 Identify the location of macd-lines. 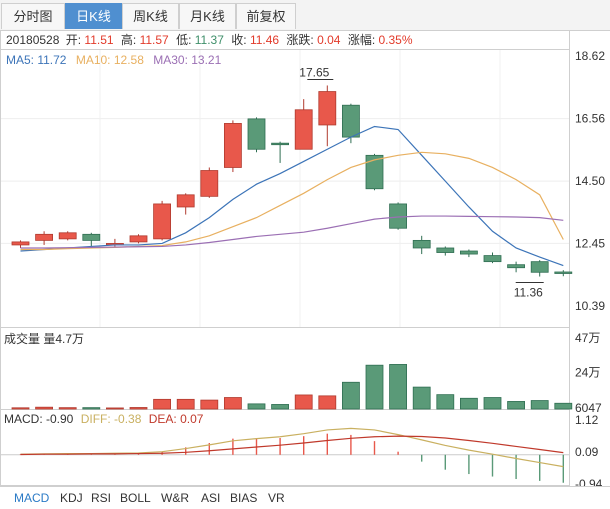
(292, 447).